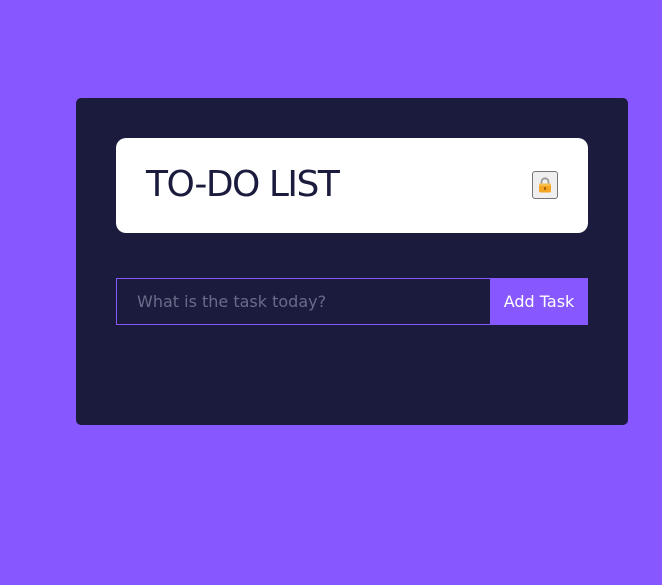 Image resolution: width=662 pixels, height=585 pixels. I want to click on header-card: TO-DO LIST, so click(352, 185).